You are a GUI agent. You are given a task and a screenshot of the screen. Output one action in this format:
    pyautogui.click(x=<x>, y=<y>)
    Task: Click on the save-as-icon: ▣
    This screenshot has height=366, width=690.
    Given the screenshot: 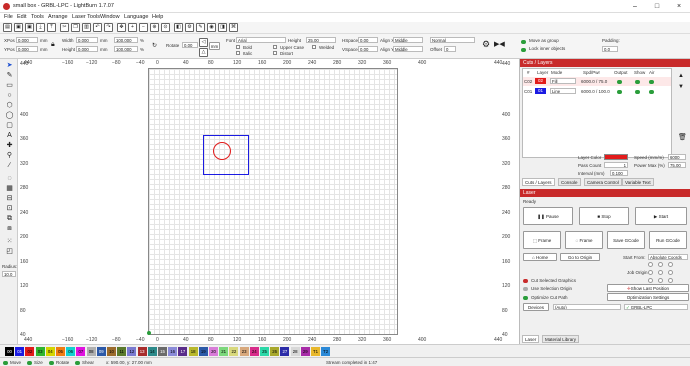 What is the action you would take?
    pyautogui.click(x=29, y=27)
    